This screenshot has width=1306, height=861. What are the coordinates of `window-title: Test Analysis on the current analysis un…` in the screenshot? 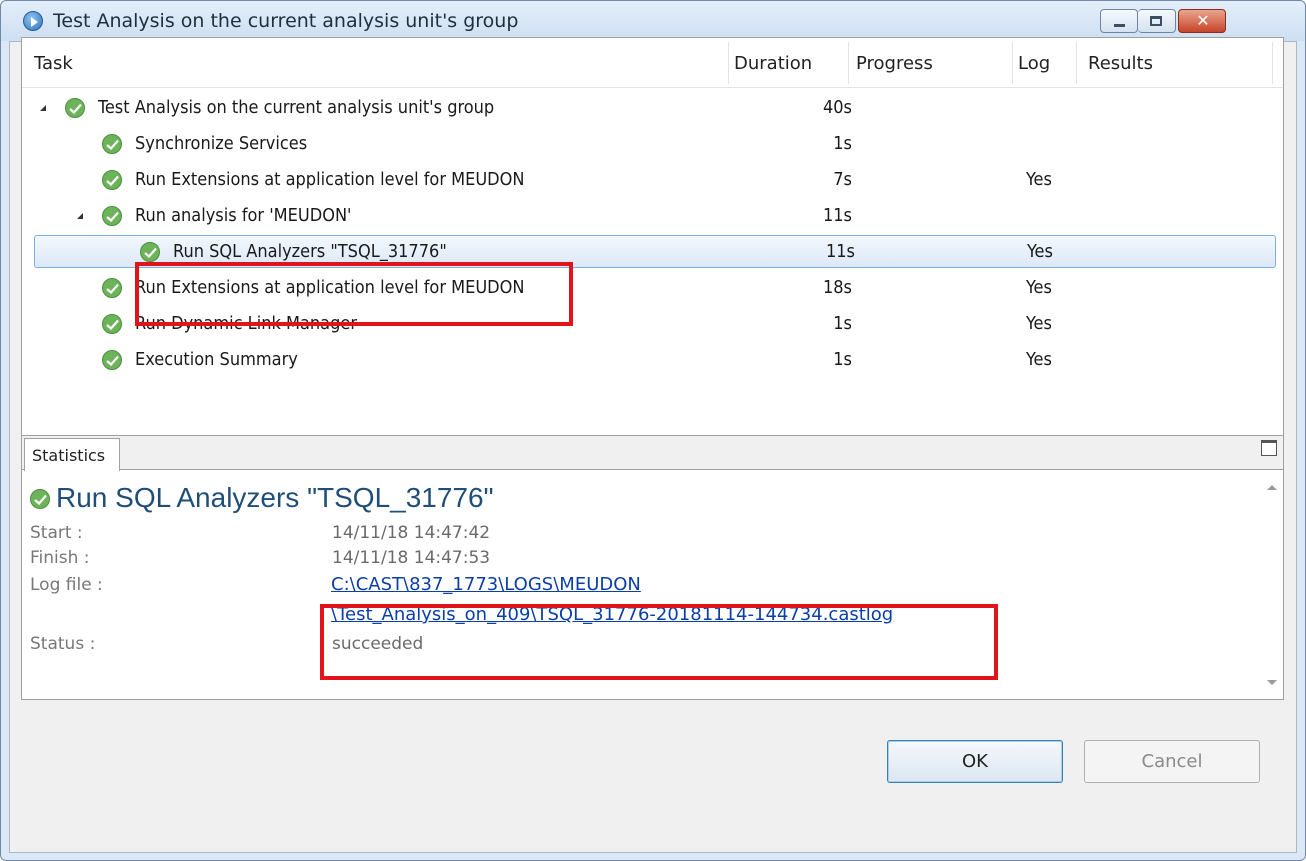 It's located at (286, 21).